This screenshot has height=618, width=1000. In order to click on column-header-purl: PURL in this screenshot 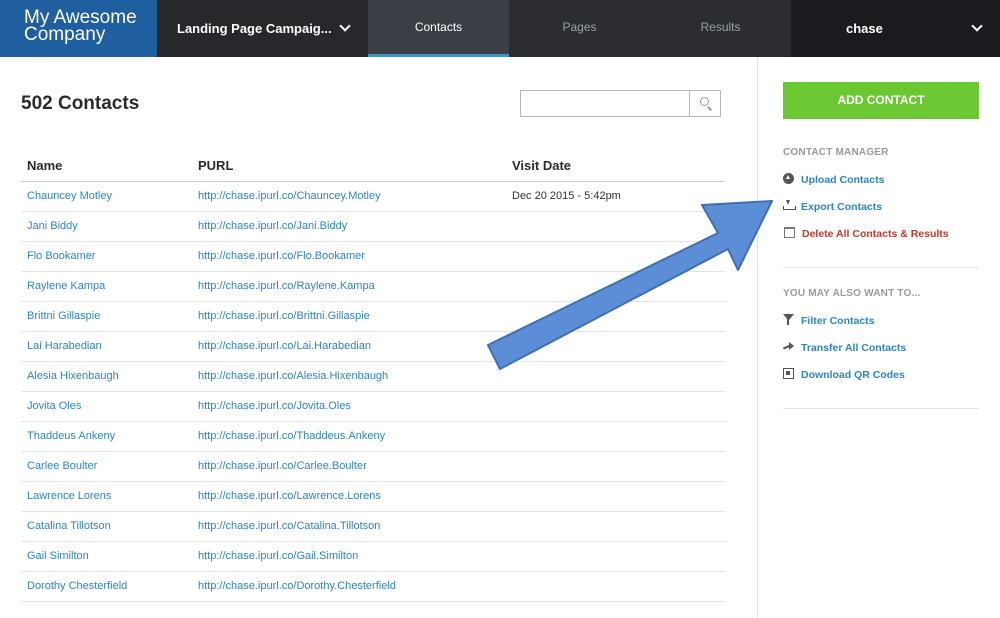, I will do `click(349, 166)`.